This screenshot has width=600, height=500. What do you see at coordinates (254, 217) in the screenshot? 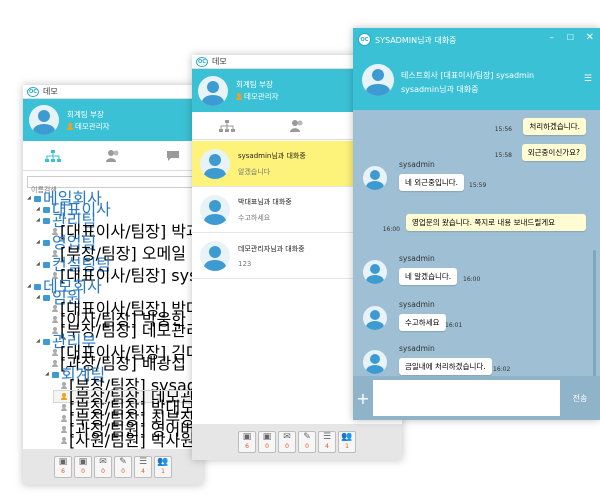
I see `conversation-preview: 수고하세요` at bounding box center [254, 217].